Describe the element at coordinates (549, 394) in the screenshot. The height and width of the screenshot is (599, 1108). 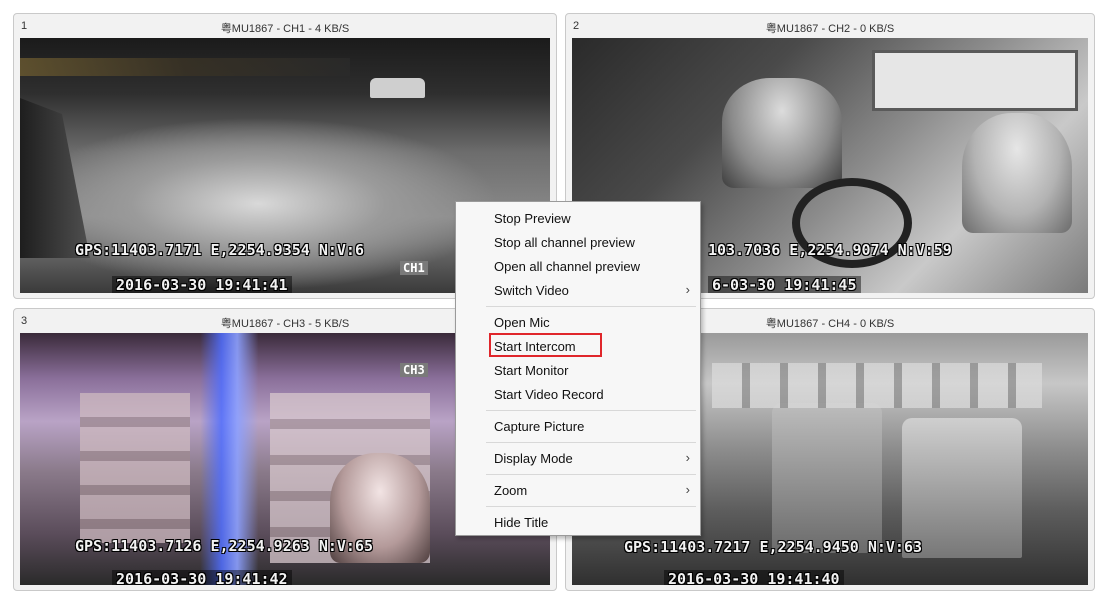
I see `menu-item-label: Start Video Record` at that location.